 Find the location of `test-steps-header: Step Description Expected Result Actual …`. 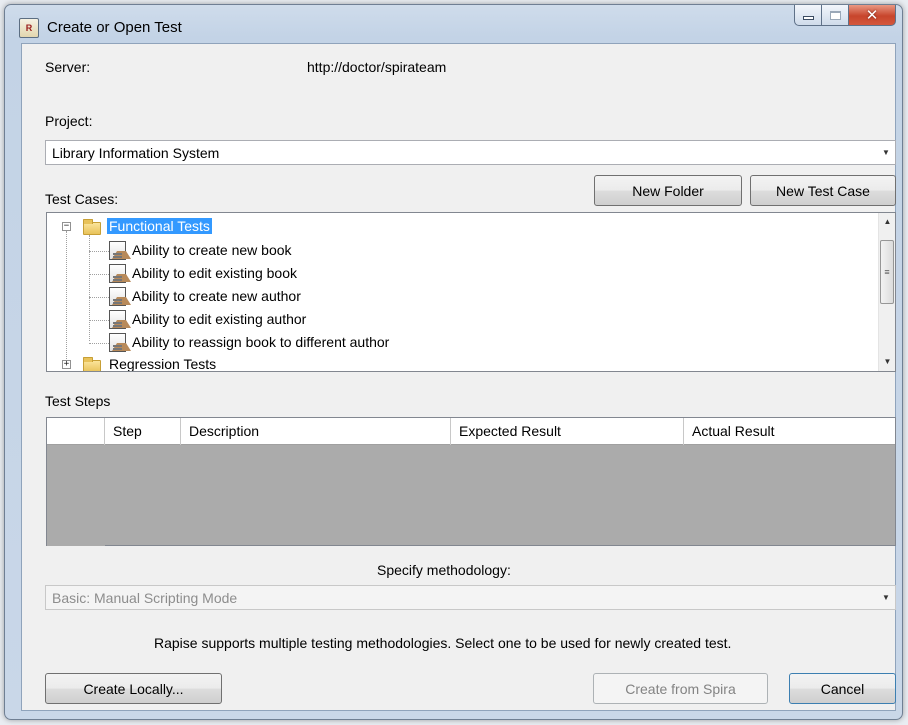

test-steps-header: Step Description Expected Result Actual … is located at coordinates (471, 431).